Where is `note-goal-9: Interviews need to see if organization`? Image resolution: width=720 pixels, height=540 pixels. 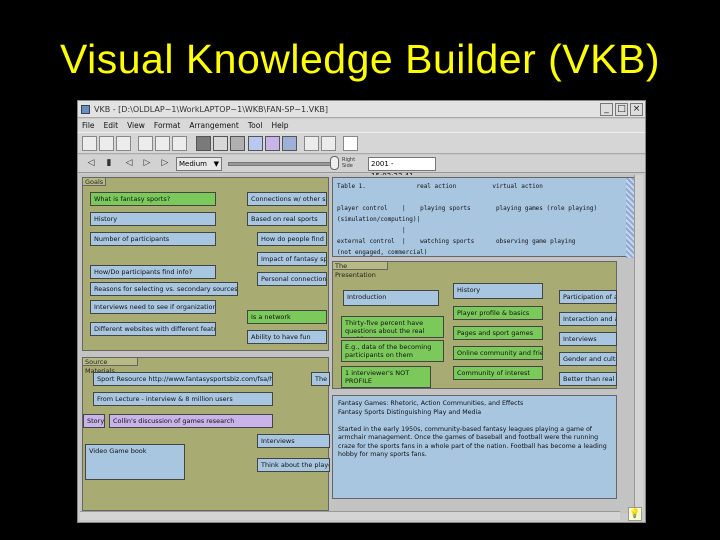
note-goal-9: Interviews need to see if organization is located at coordinates (153, 307).